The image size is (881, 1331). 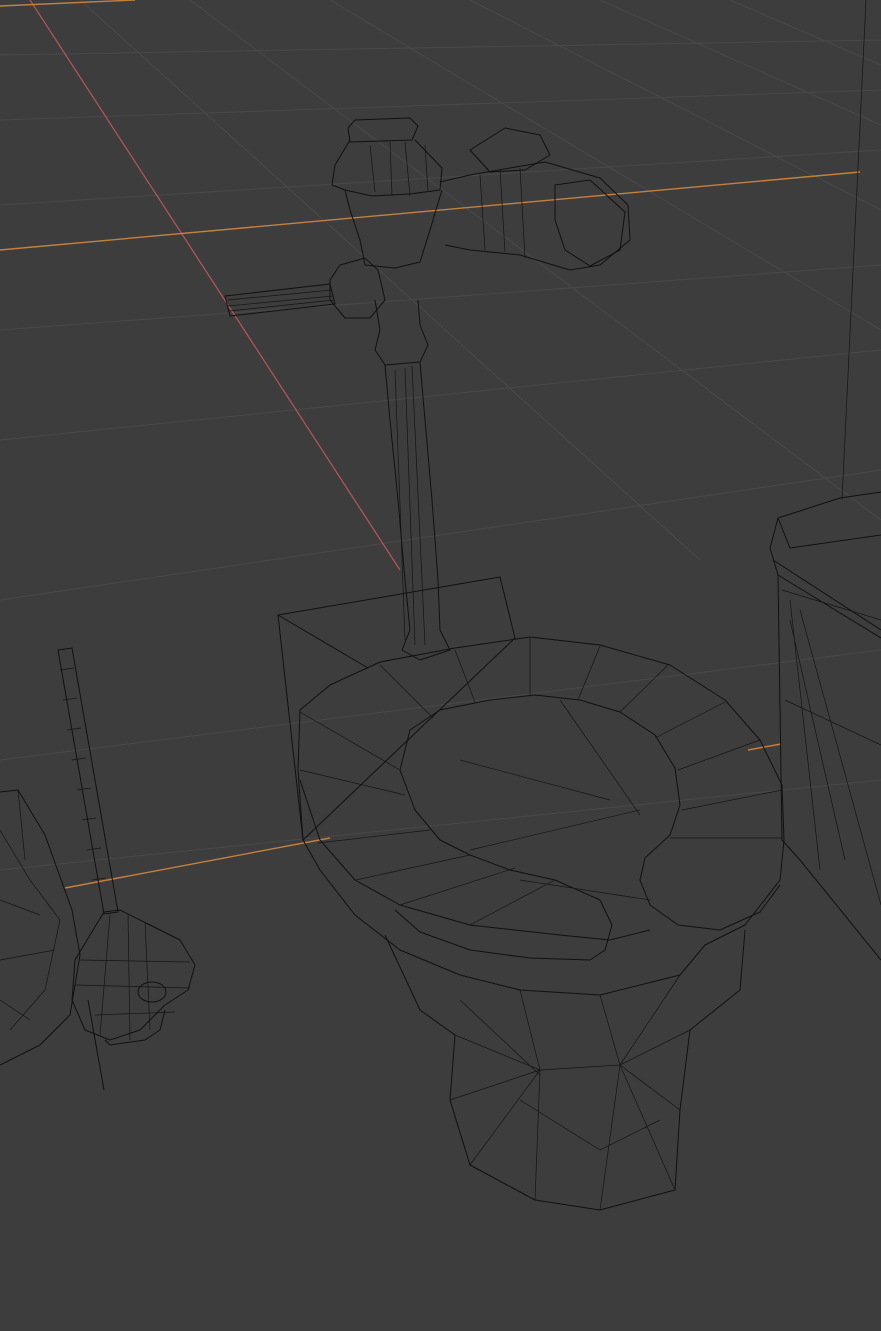 I want to click on trash-bin-object, so click(x=825, y=726).